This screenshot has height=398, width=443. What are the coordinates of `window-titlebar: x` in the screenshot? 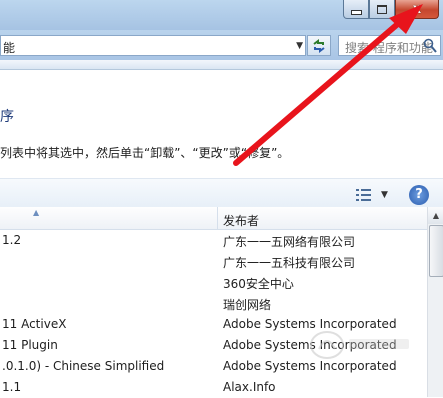 It's located at (221, 15).